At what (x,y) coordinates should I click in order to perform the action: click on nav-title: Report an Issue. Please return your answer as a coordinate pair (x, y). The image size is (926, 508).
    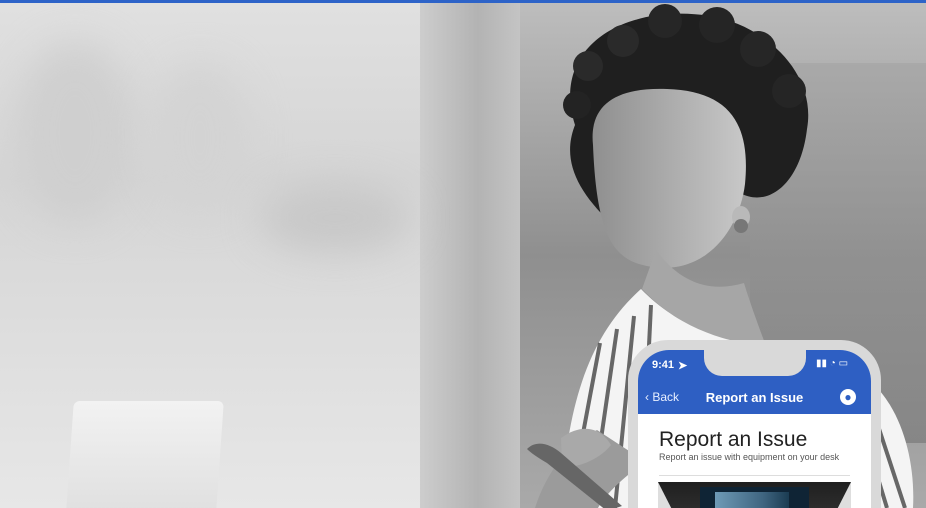
    Looking at the image, I should click on (754, 397).